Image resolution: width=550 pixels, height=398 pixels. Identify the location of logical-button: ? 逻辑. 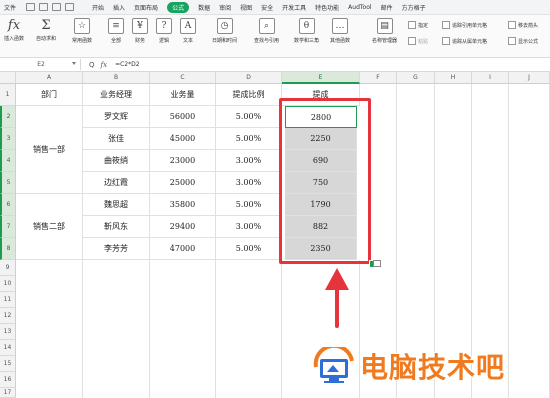
(164, 31).